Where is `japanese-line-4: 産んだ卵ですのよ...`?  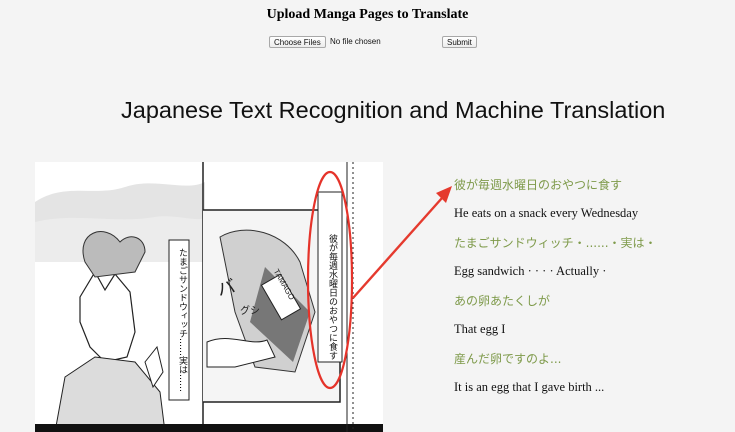
japanese-line-4: 産んだ卵ですのよ... is located at coordinates (508, 359).